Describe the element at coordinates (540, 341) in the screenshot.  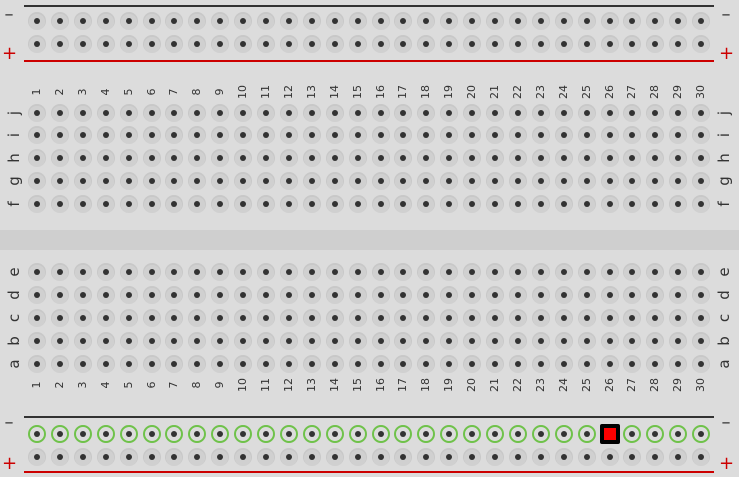
I see `hole-b23` at that location.